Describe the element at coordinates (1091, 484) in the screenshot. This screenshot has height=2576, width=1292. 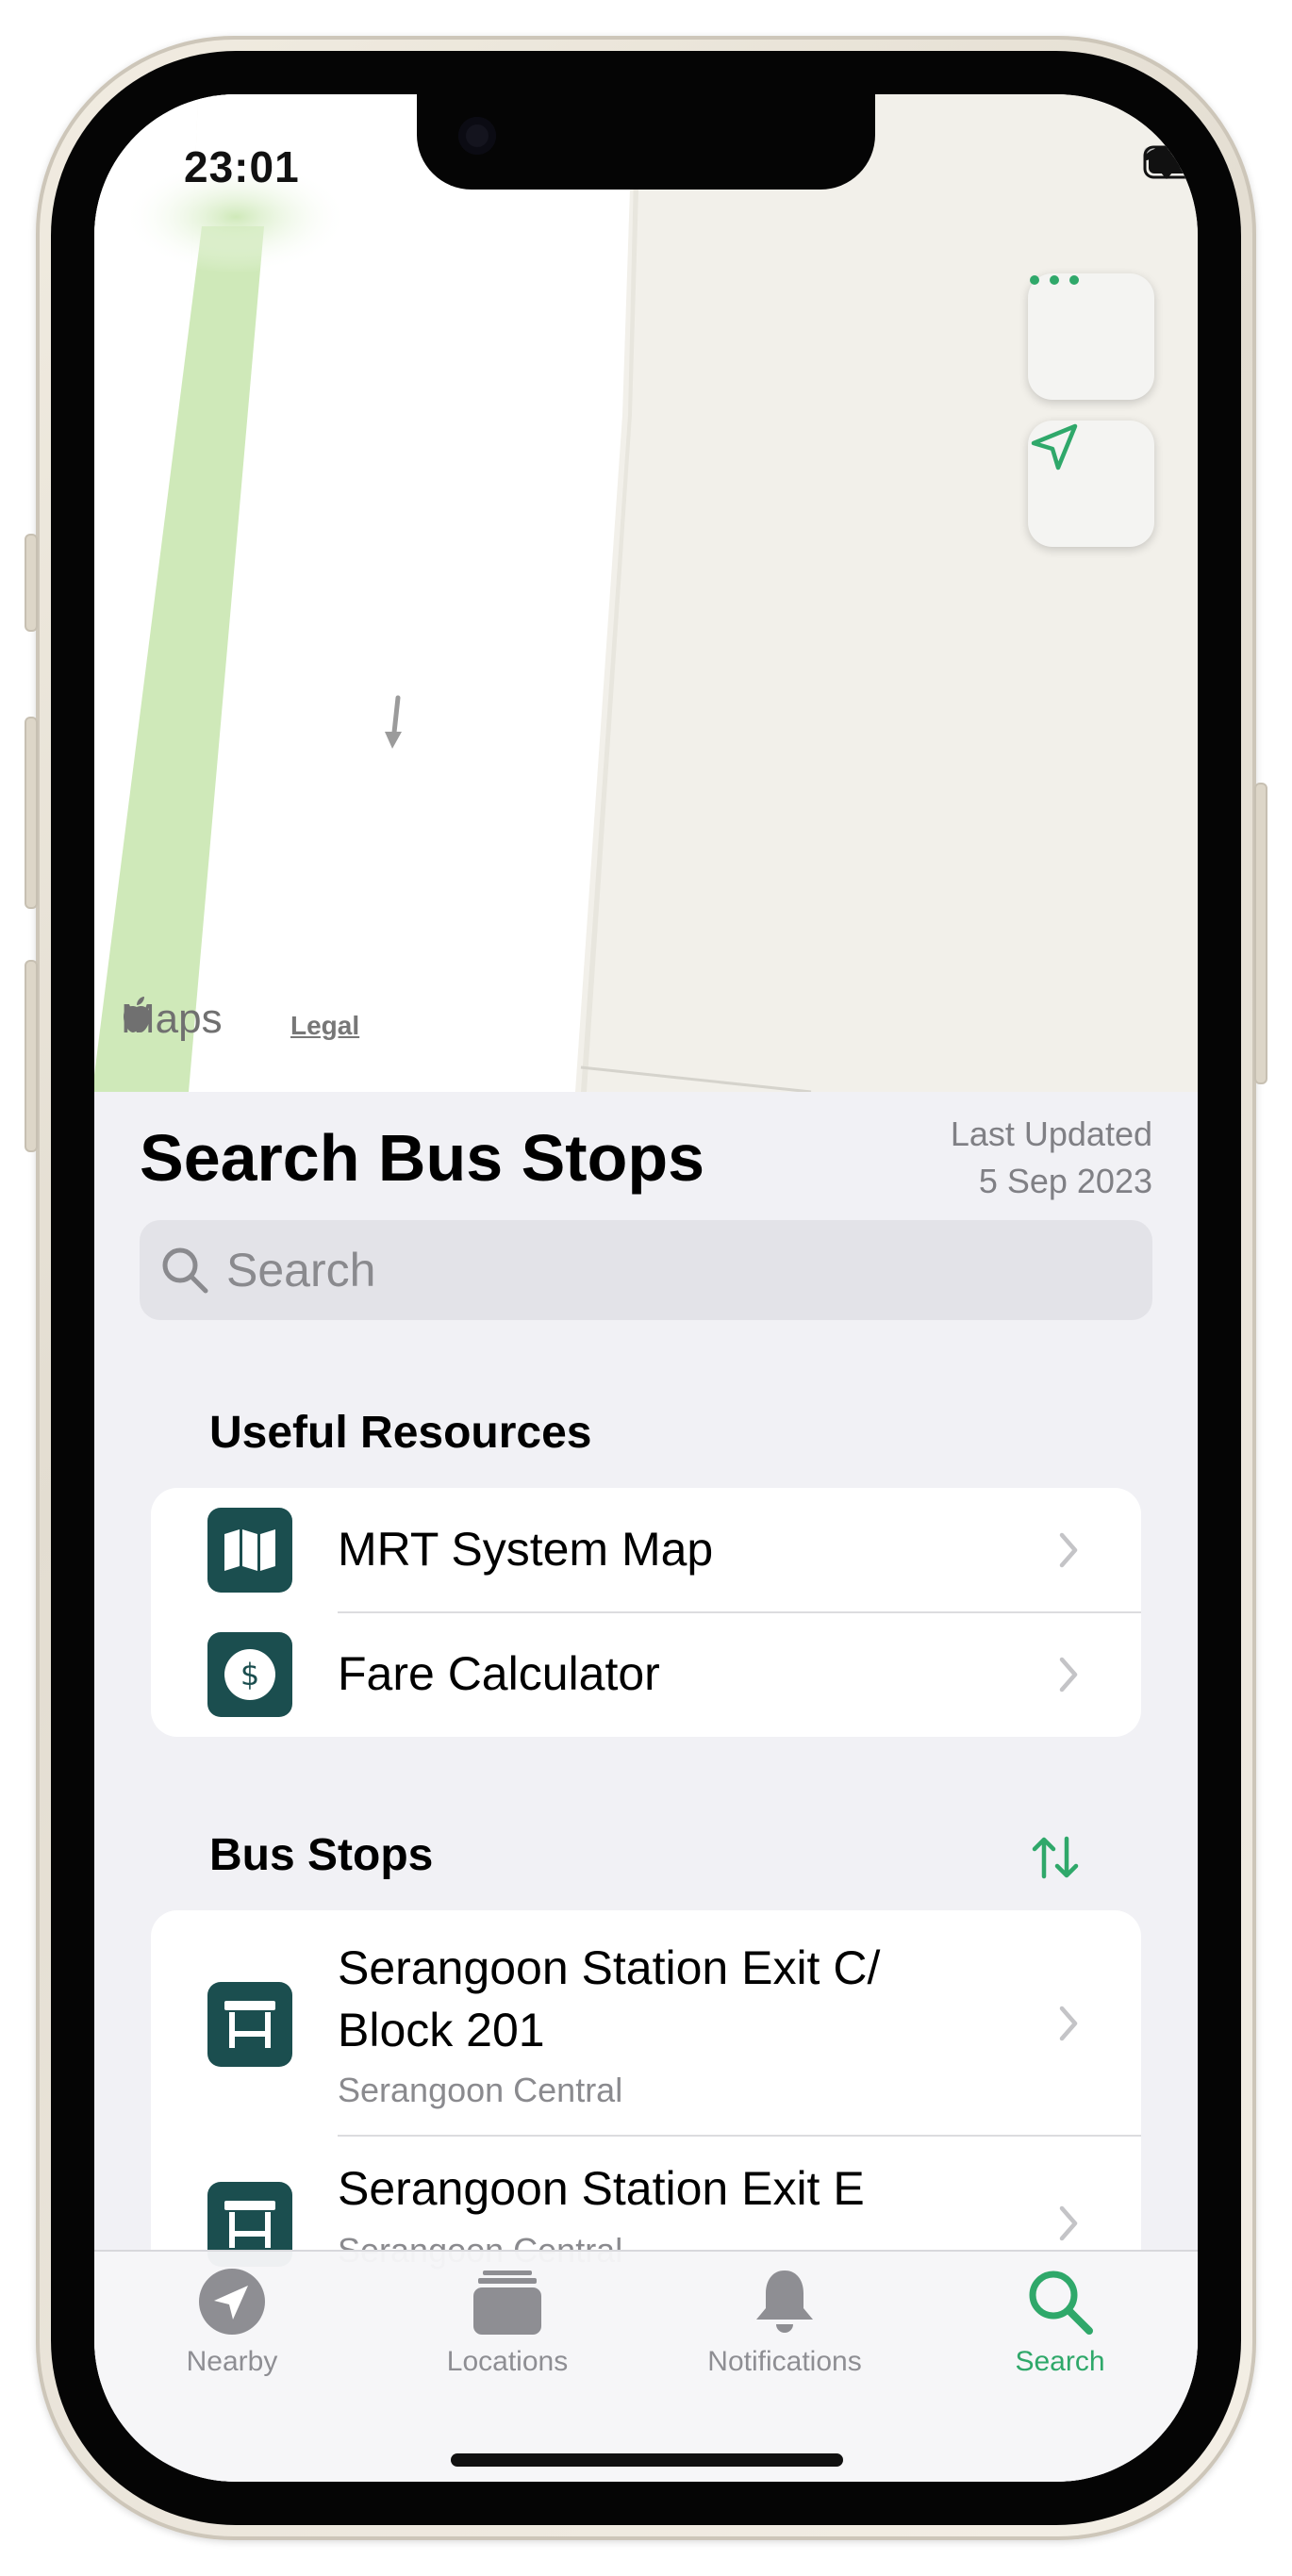
I see `locate-me-button` at that location.